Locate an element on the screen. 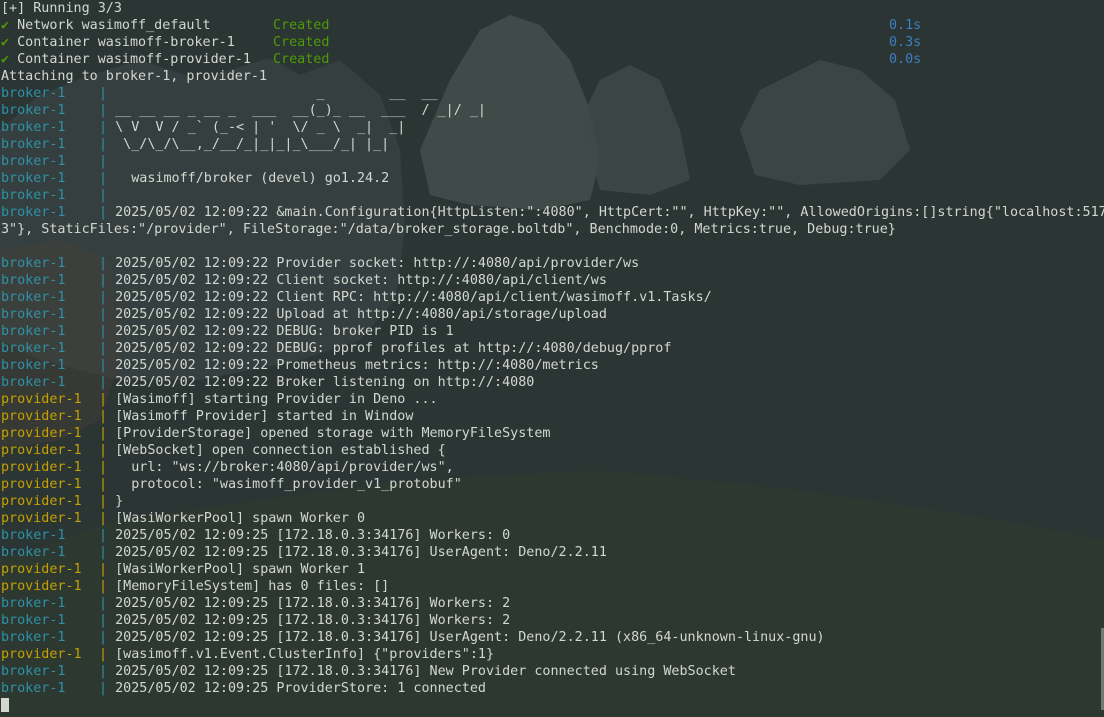 The width and height of the screenshot is (1104, 717). log-message: [WasiWorkerPool] spawn Worker 1 is located at coordinates (236, 569).